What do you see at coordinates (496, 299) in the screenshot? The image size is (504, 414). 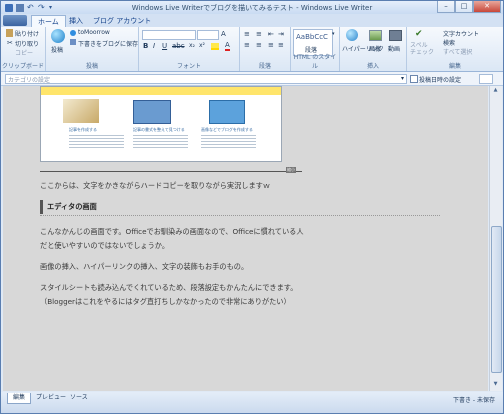 I see `scroll-thumb` at bounding box center [496, 299].